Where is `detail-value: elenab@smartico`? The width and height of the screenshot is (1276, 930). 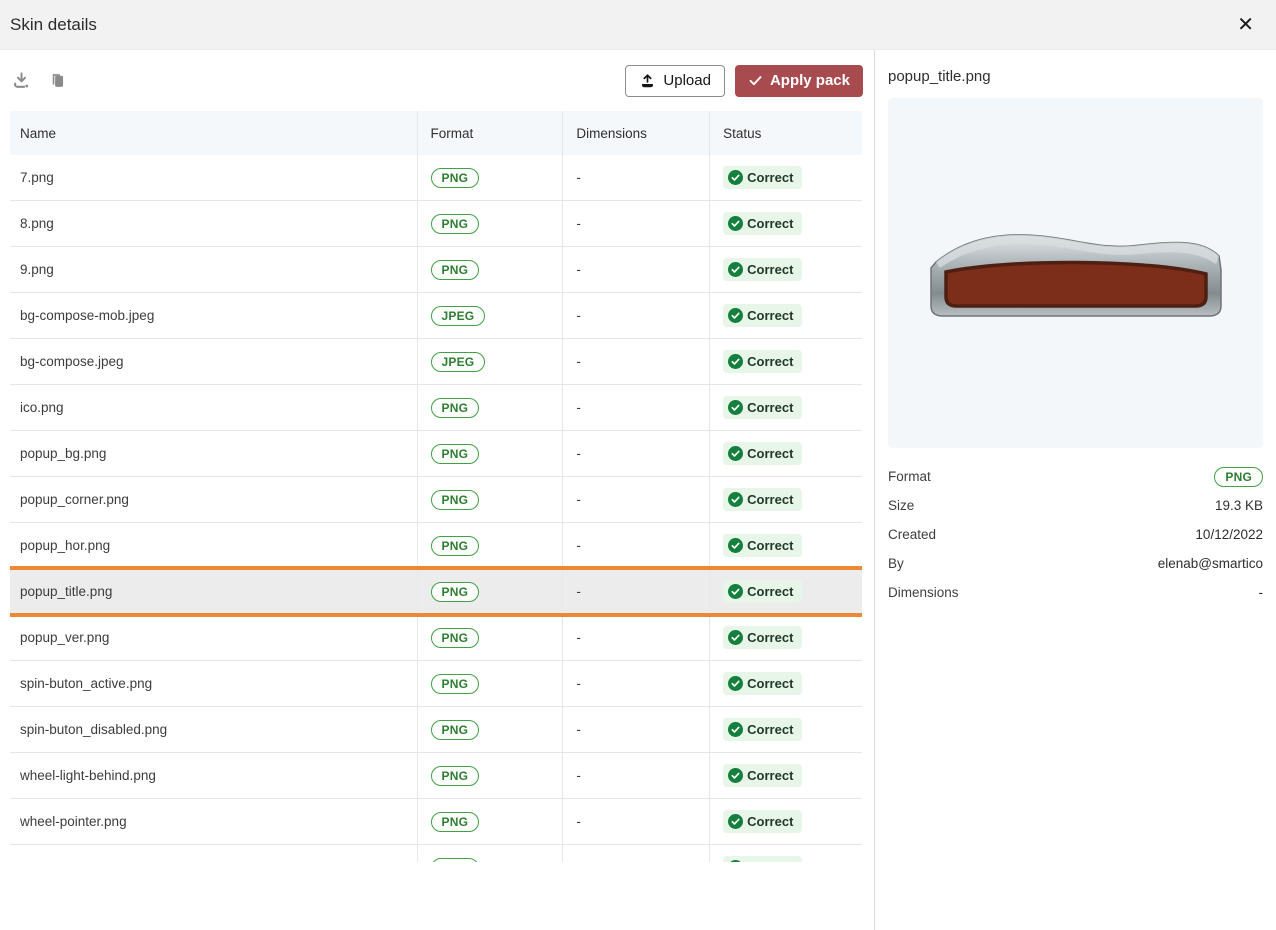
detail-value: elenab@smartico is located at coordinates (1210, 563).